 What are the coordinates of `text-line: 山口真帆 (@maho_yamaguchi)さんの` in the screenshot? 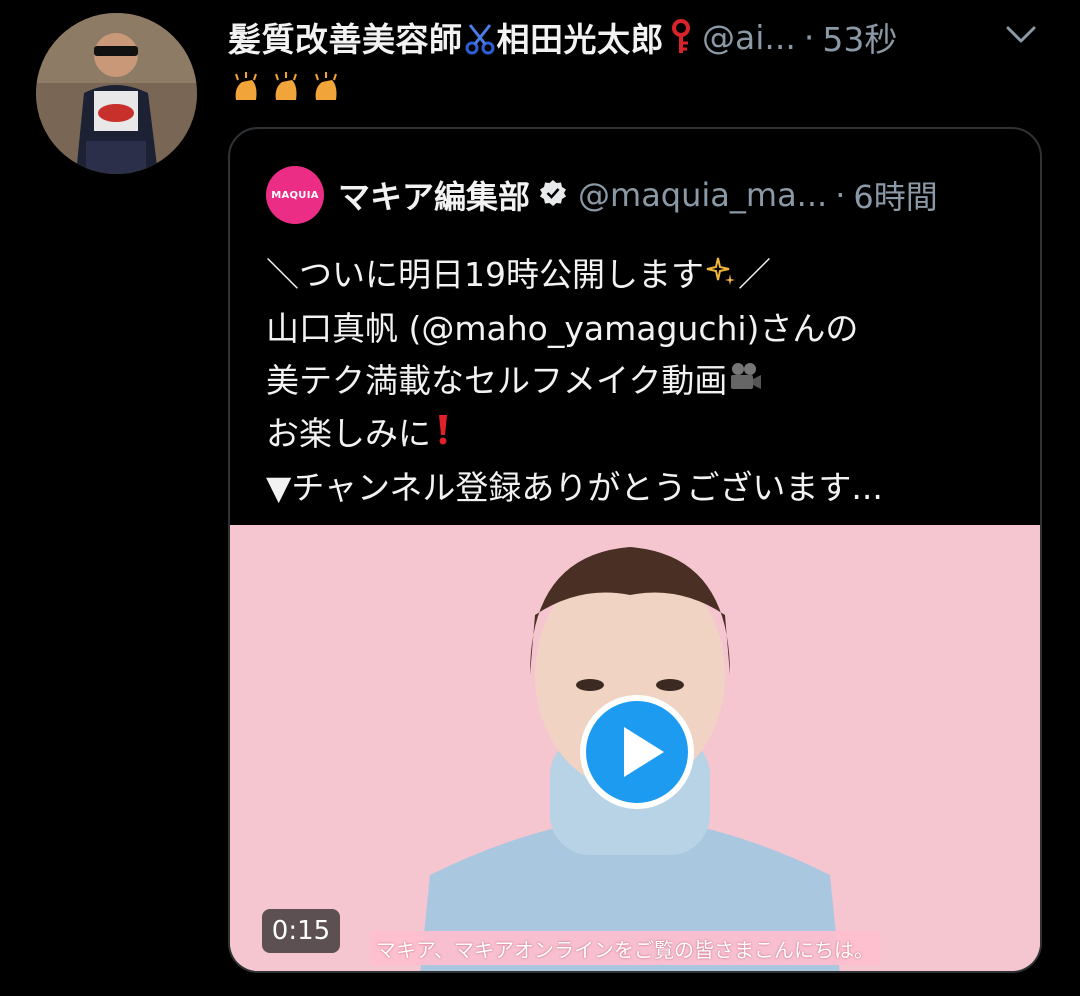 It's located at (638, 329).